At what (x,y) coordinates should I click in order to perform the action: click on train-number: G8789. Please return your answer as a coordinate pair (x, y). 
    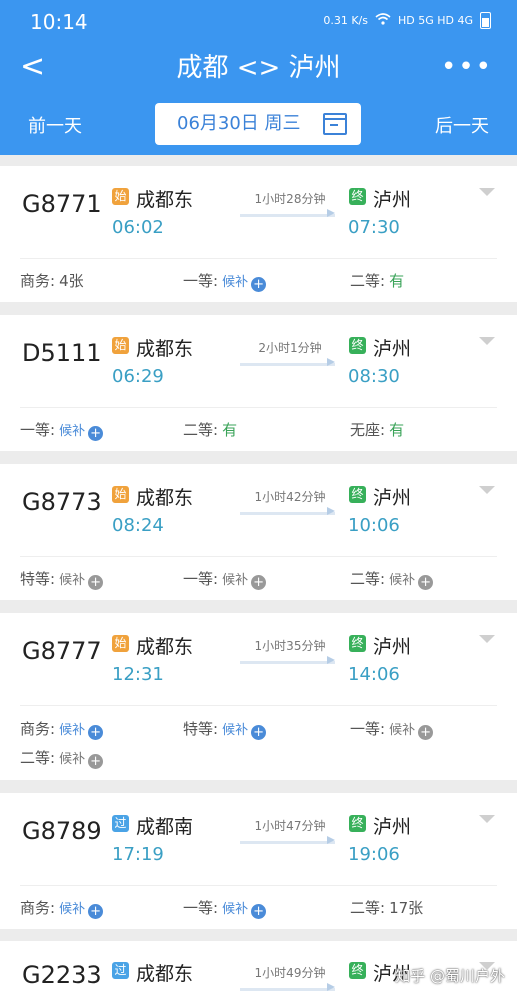
    Looking at the image, I should click on (62, 831).